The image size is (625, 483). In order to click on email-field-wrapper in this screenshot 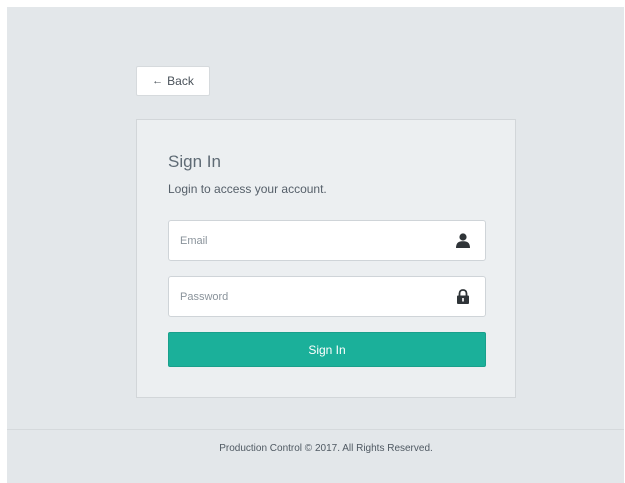, I will do `click(327, 240)`.